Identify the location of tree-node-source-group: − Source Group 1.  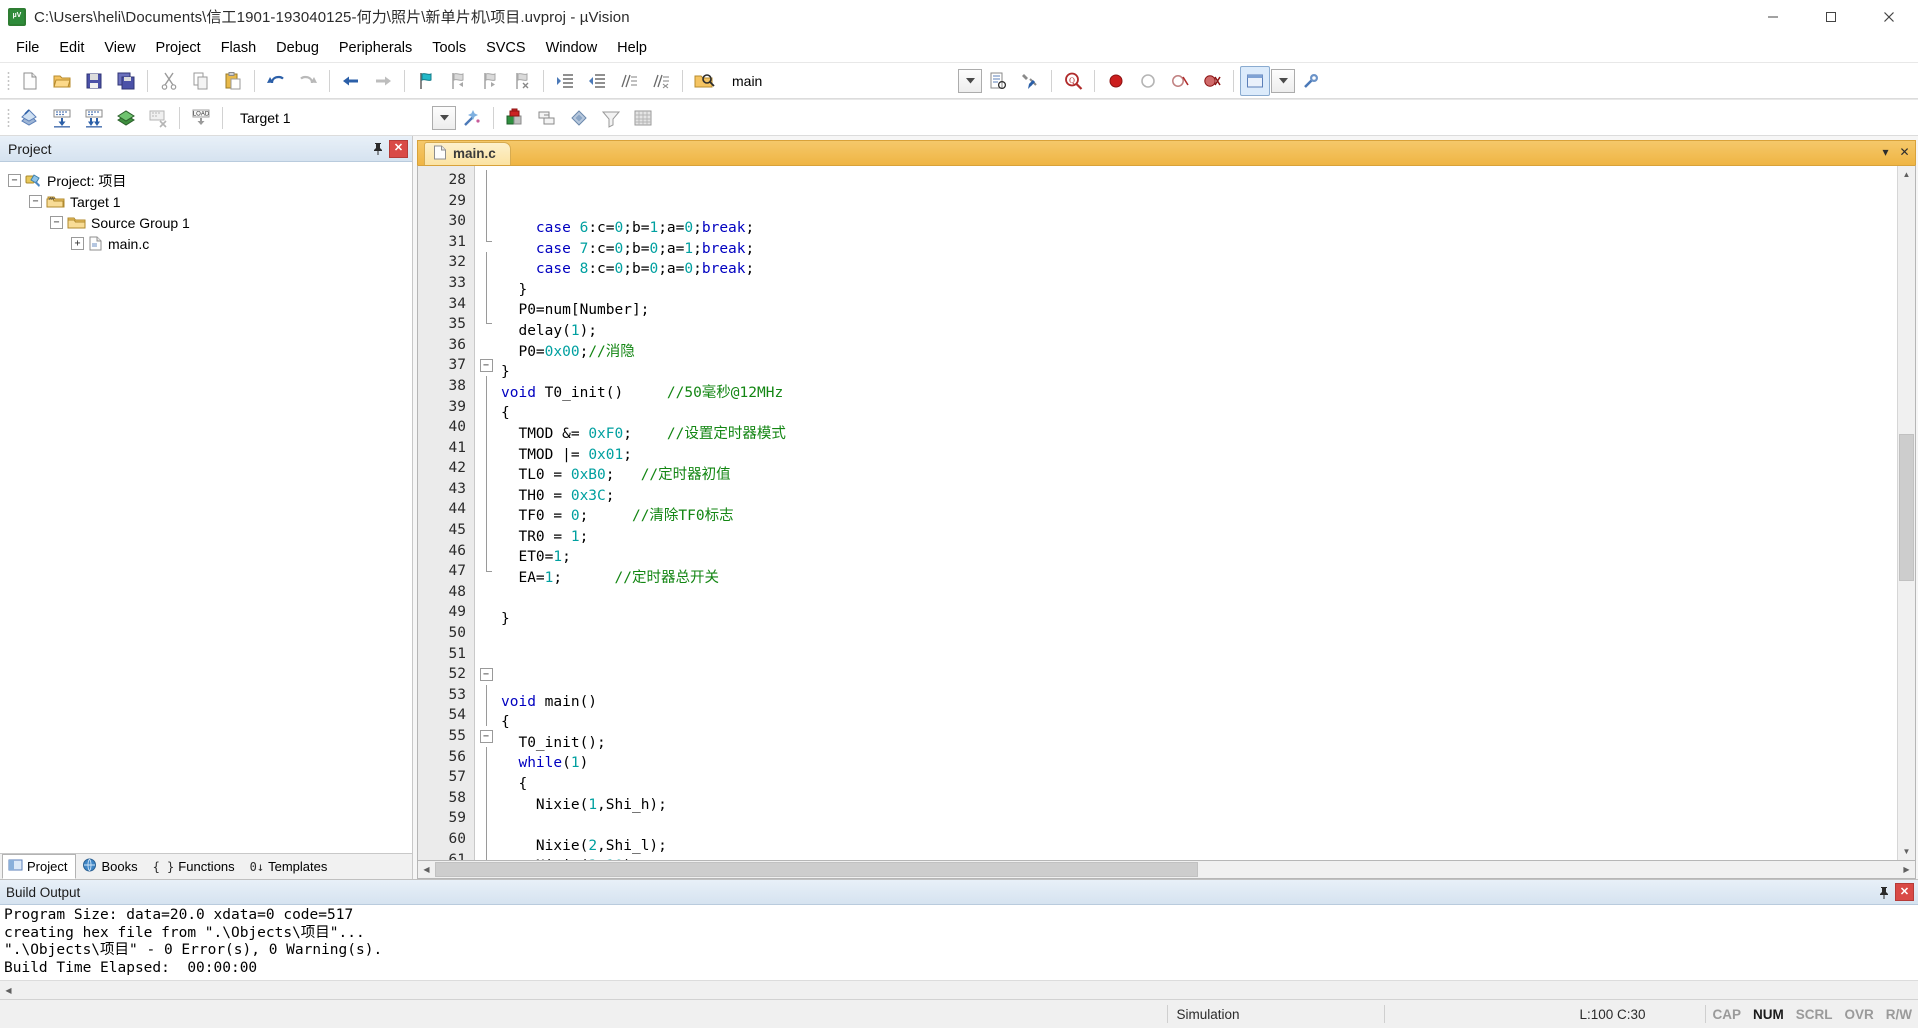
(210, 222).